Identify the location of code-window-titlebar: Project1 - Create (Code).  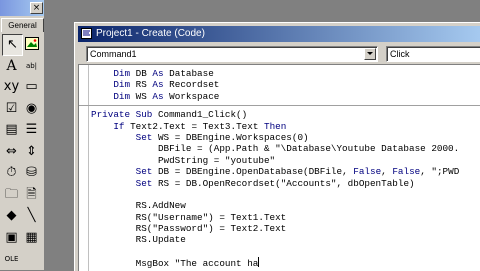
(279, 34).